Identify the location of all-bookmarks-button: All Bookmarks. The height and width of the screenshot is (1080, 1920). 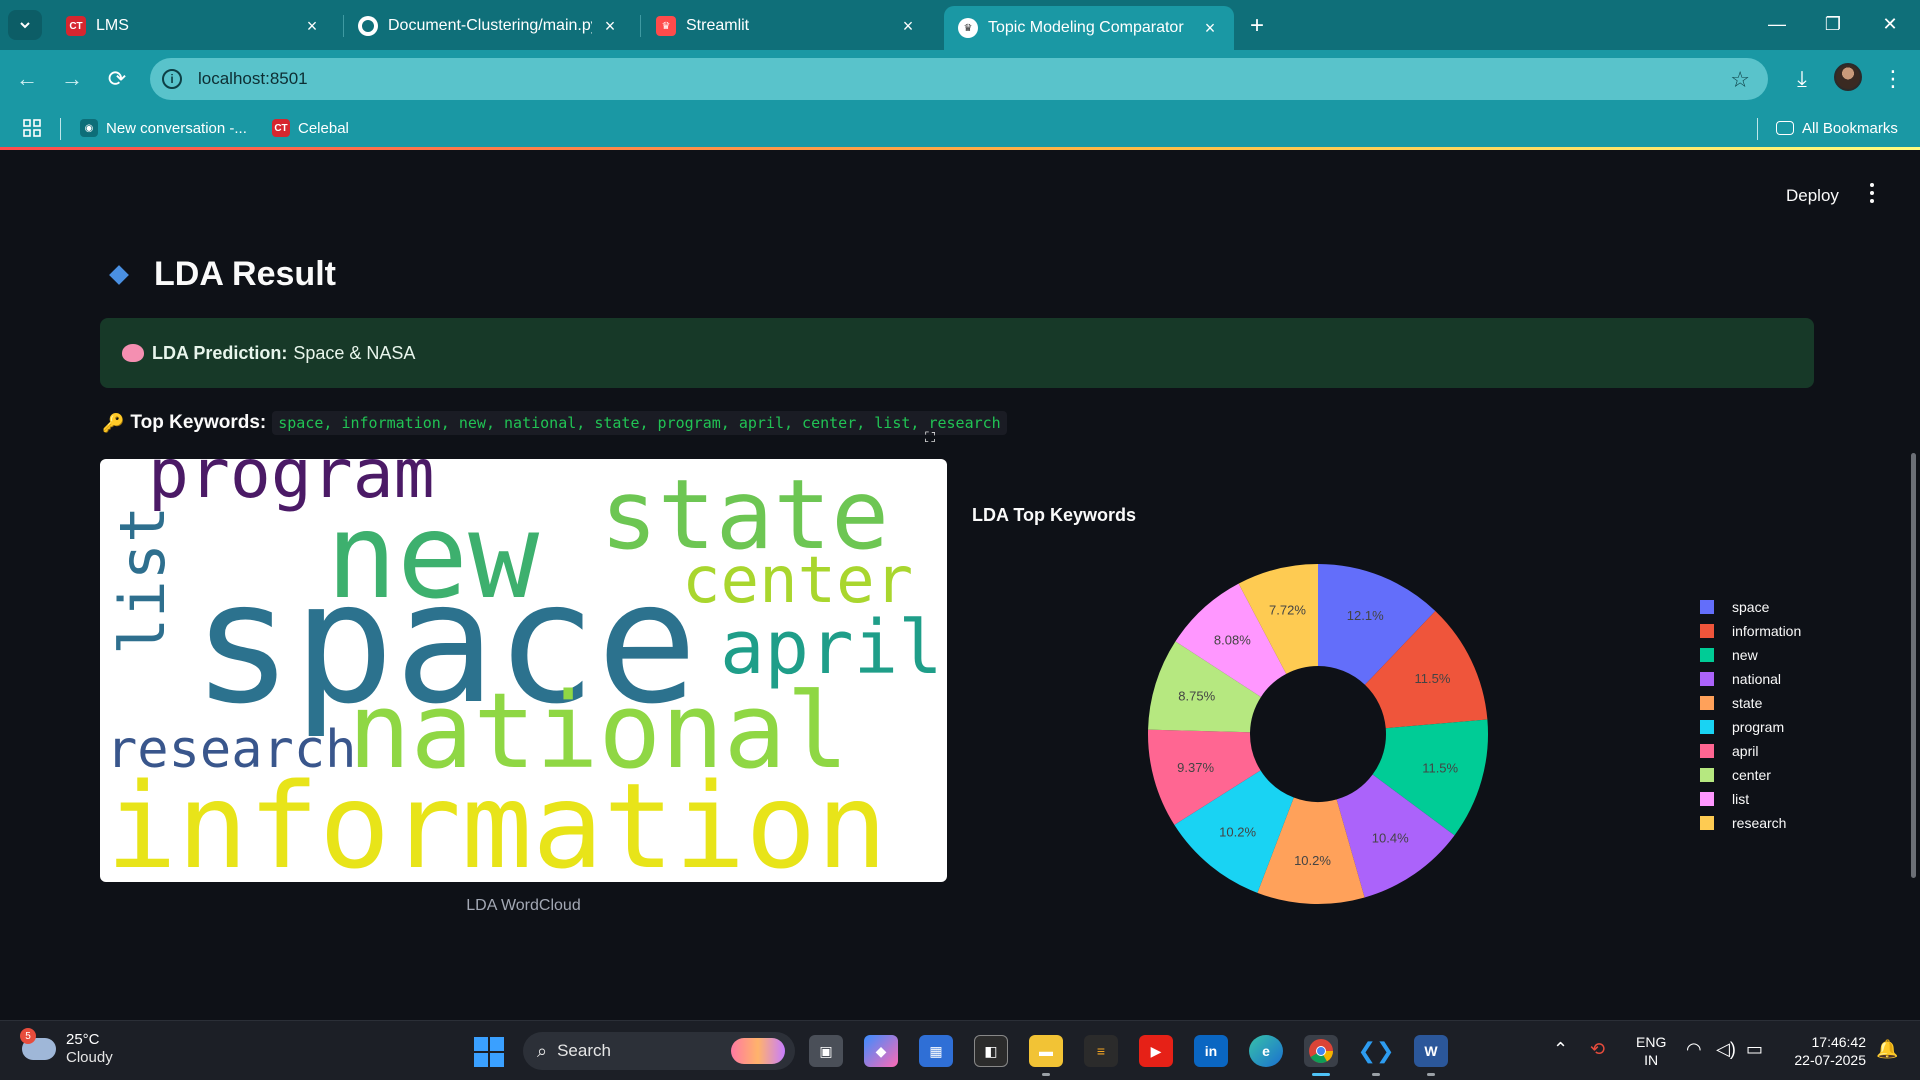
(1837, 128).